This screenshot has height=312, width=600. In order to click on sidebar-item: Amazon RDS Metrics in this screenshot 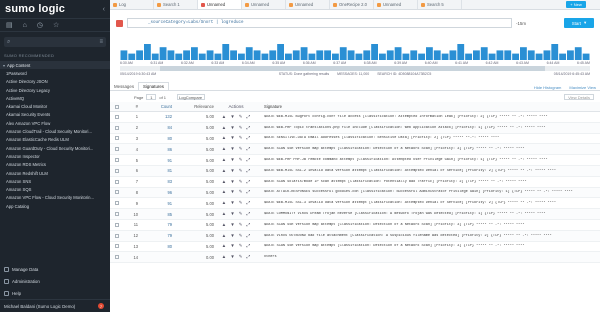, I will do `click(55, 165)`.